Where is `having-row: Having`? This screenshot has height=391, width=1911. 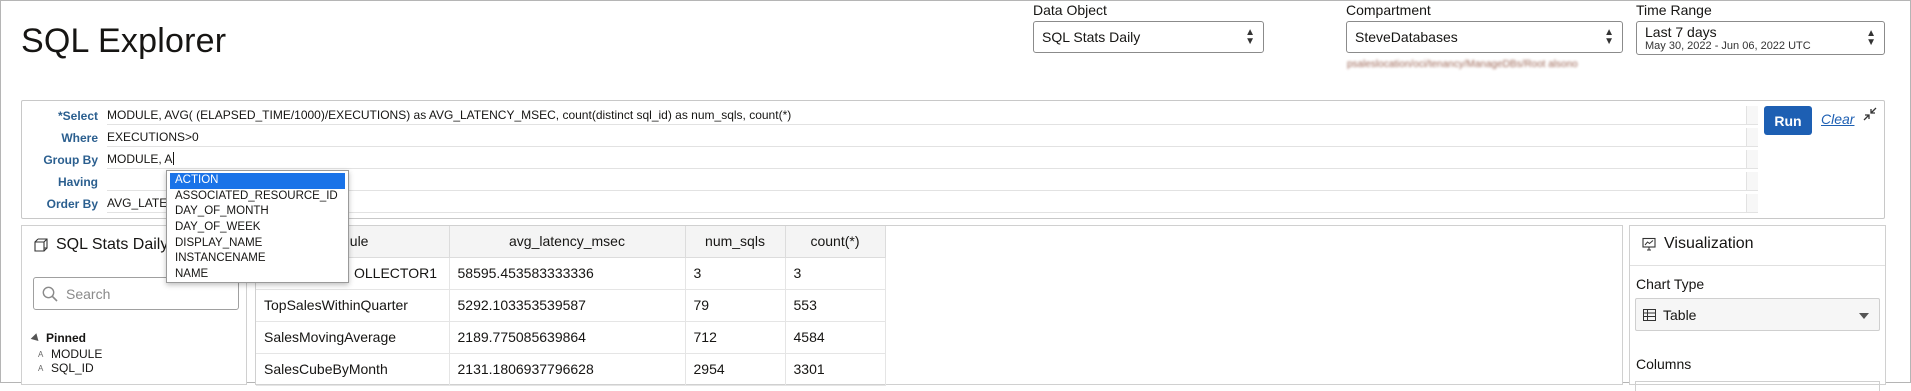
having-row: Having is located at coordinates (60, 182).